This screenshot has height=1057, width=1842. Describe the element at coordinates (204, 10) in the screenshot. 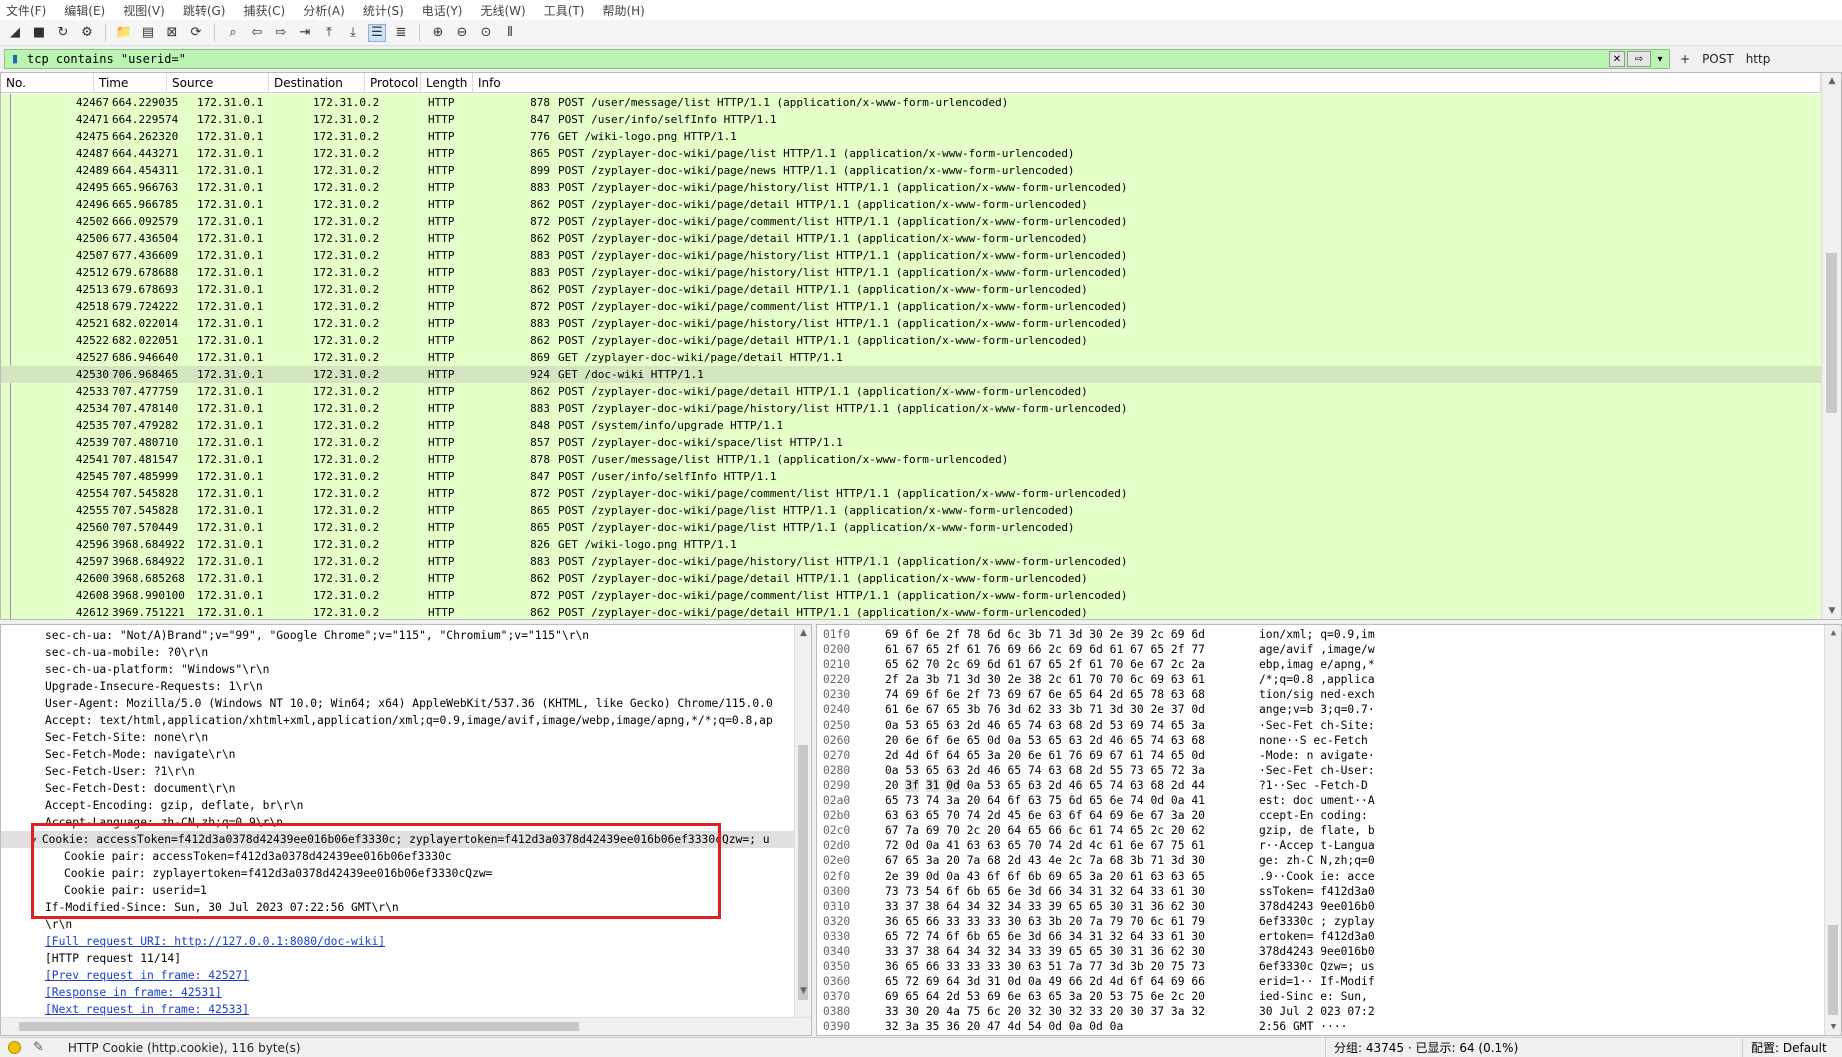

I see `menu-item: 跳转(G)` at that location.